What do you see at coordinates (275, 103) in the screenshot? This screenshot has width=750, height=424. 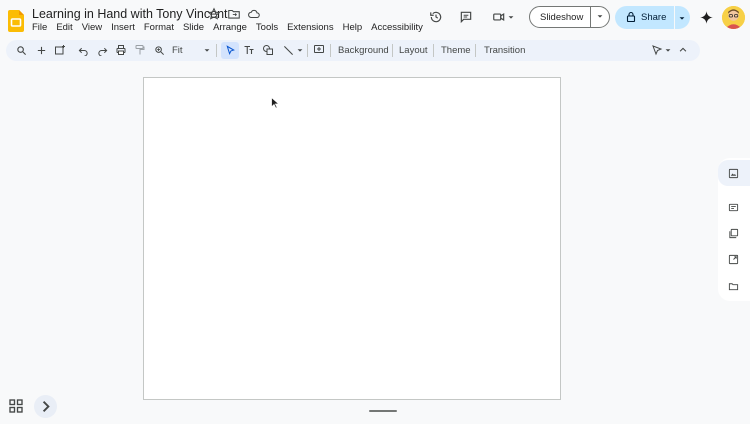 I see `mouse-cursor-icon` at bounding box center [275, 103].